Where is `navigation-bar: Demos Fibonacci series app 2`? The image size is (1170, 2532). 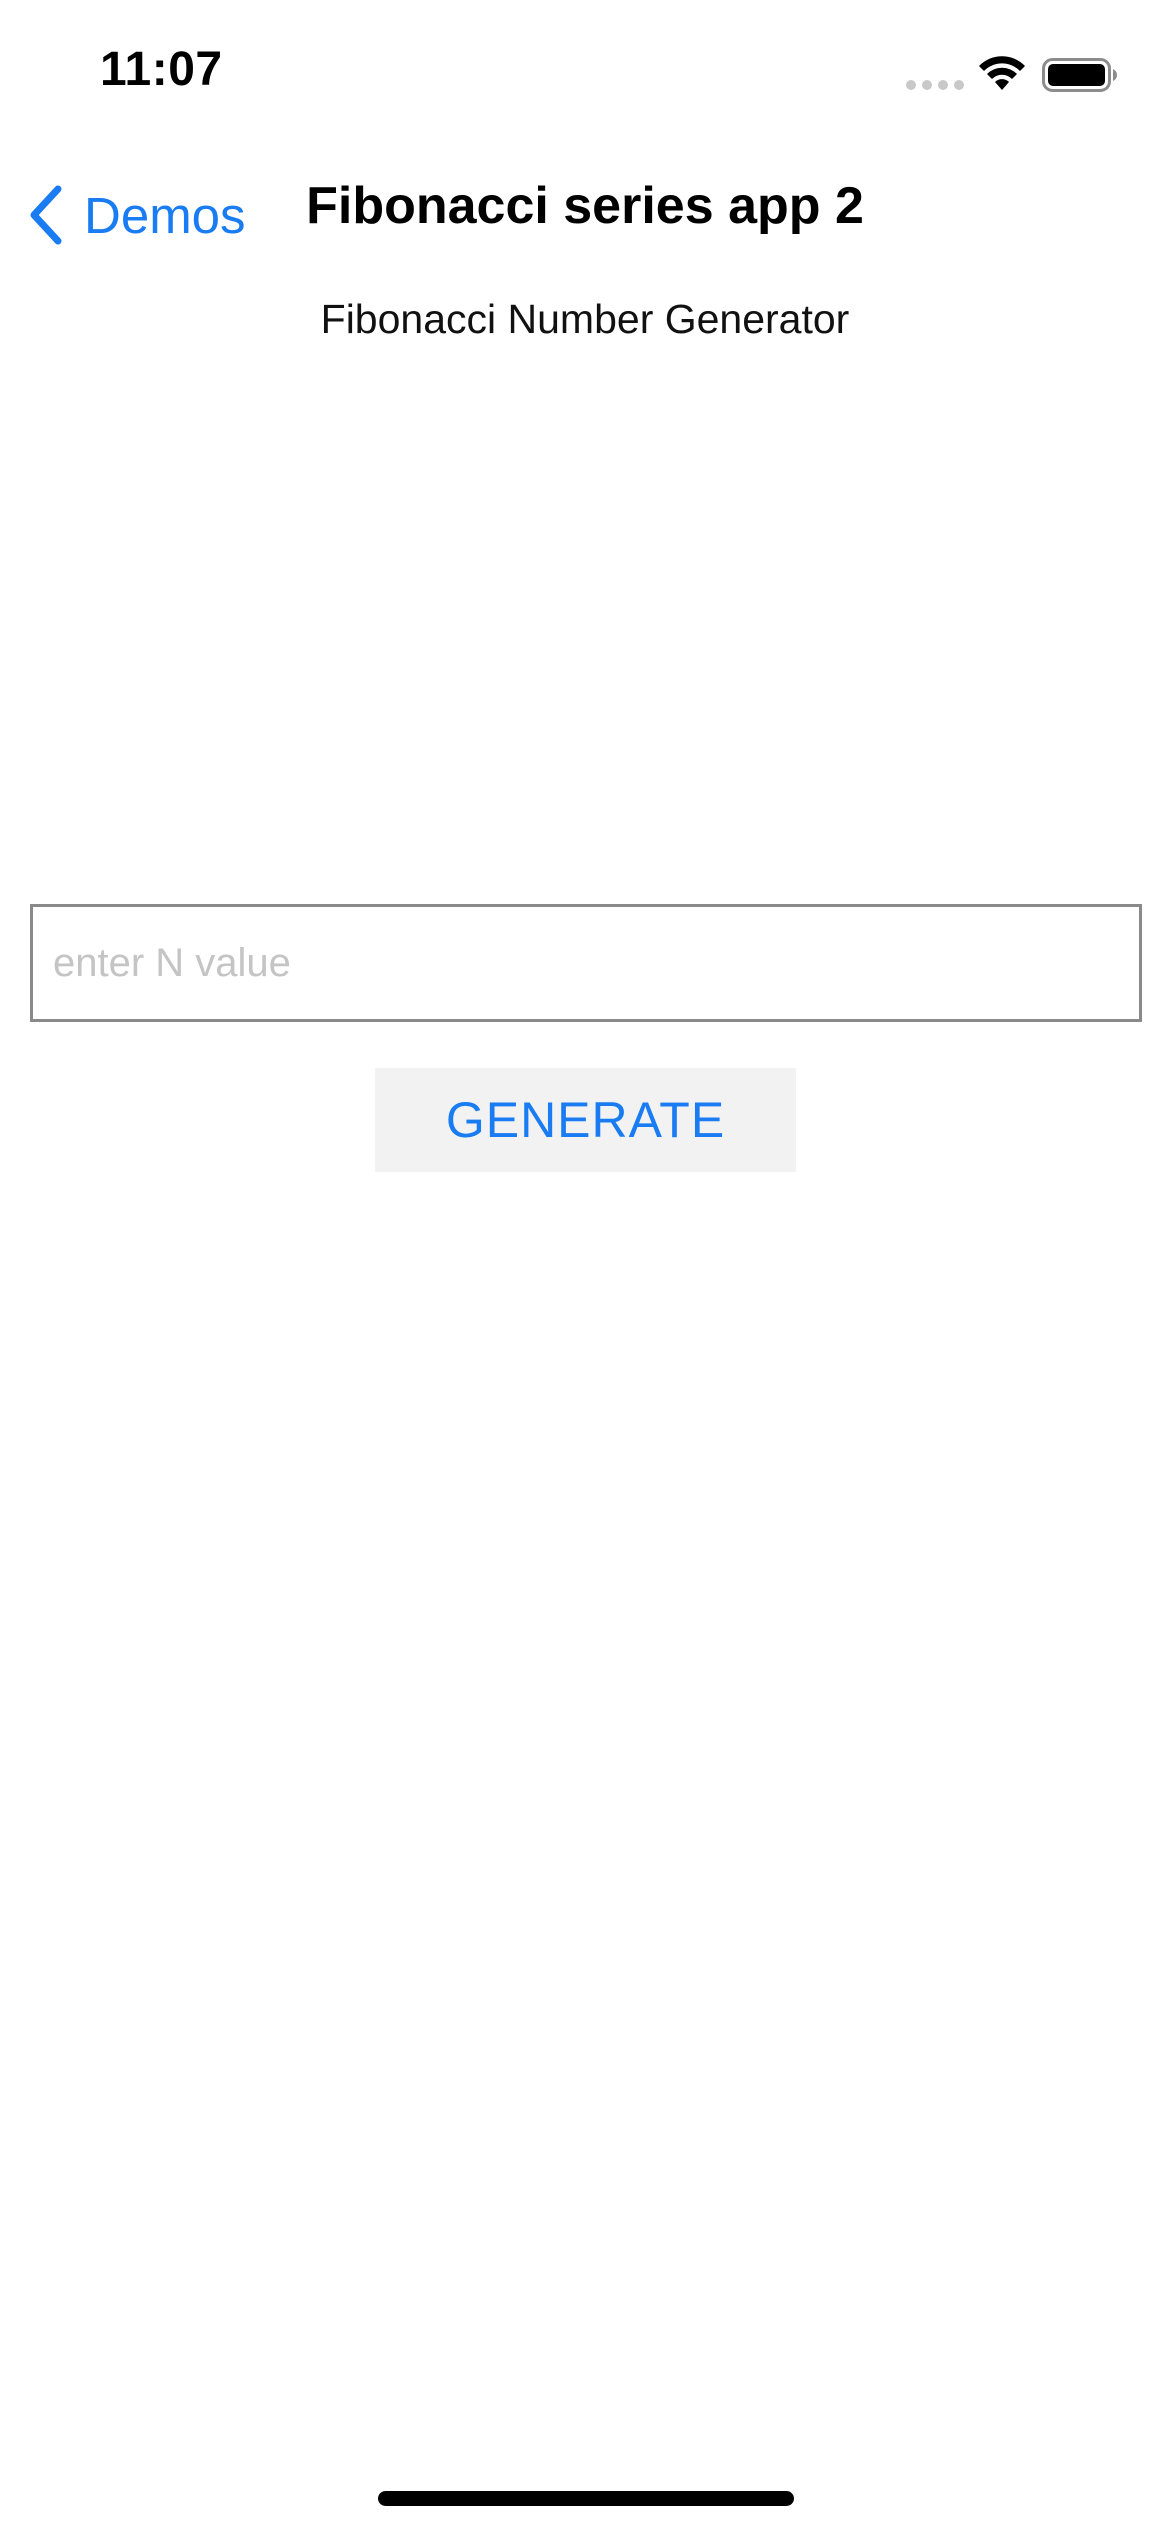 navigation-bar: Demos Fibonacci series app 2 is located at coordinates (585, 205).